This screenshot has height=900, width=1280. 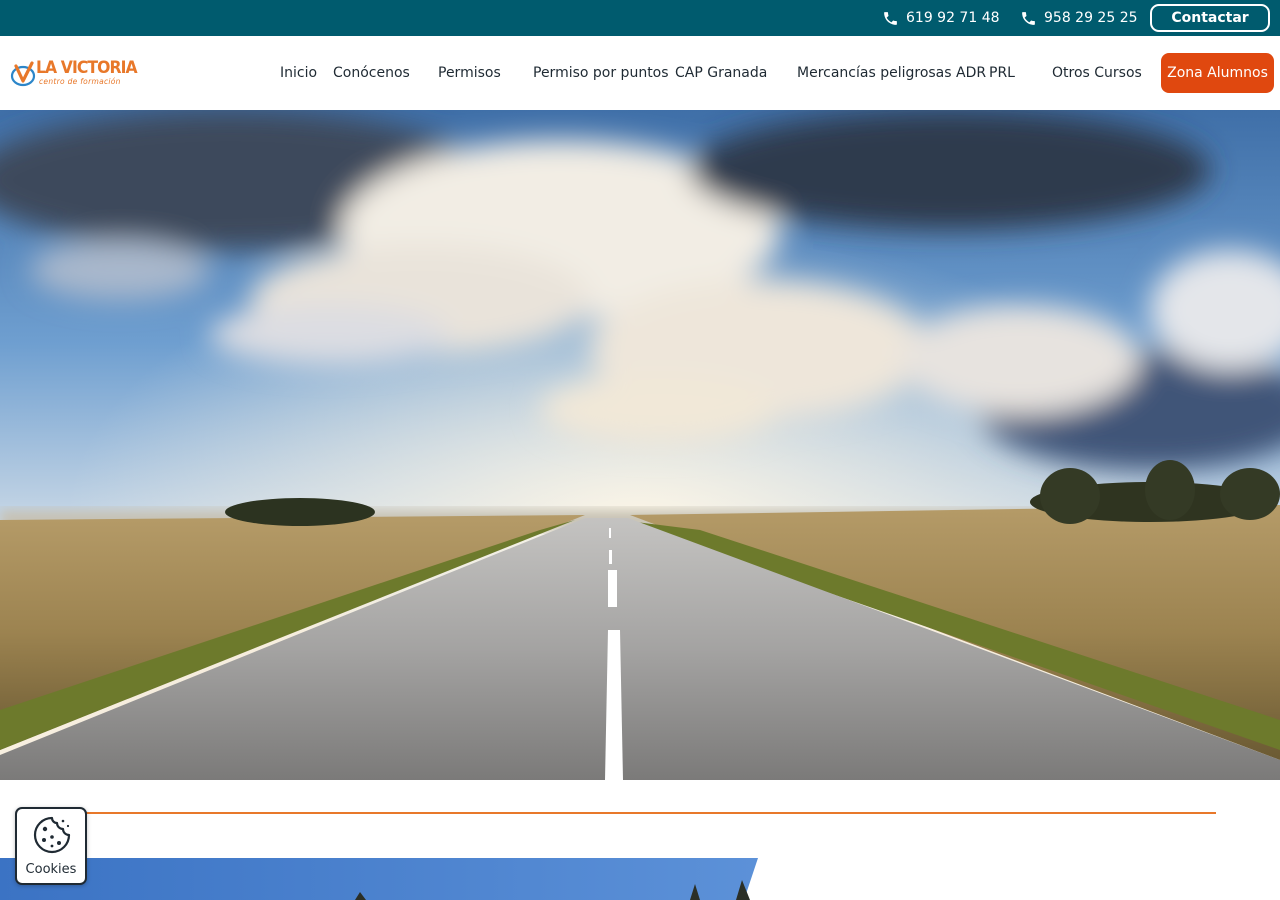 What do you see at coordinates (23, 74) in the screenshot?
I see `logo-mark-icon` at bounding box center [23, 74].